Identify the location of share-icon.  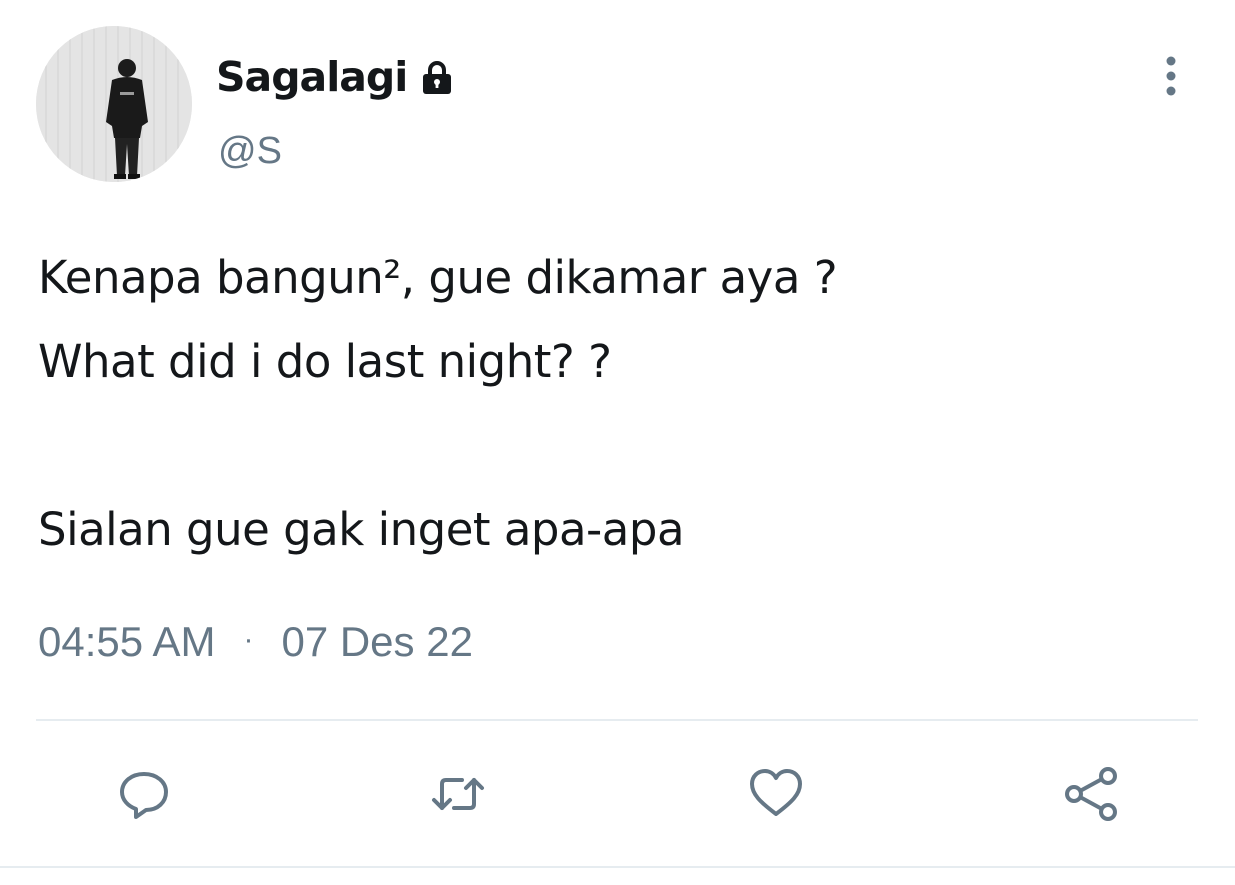
(1091, 794).